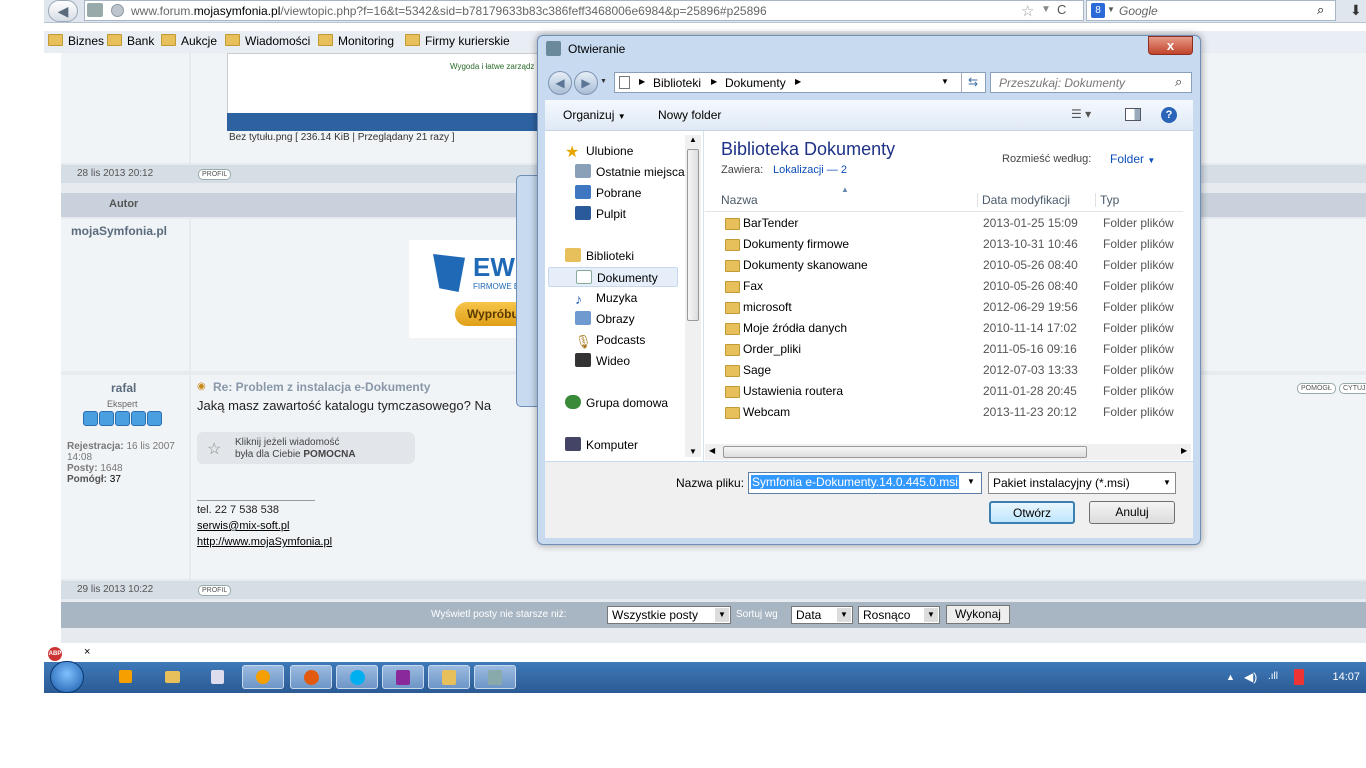 The height and width of the screenshot is (768, 1366). I want to click on filetype-select: Pakiet instalacyjny (*.msi) ▼, so click(1082, 483).